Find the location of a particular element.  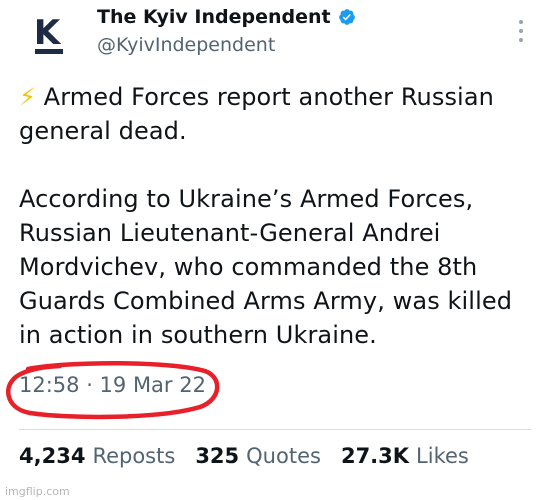

account-name-row: The Kyiv Independent is located at coordinates (226, 17).